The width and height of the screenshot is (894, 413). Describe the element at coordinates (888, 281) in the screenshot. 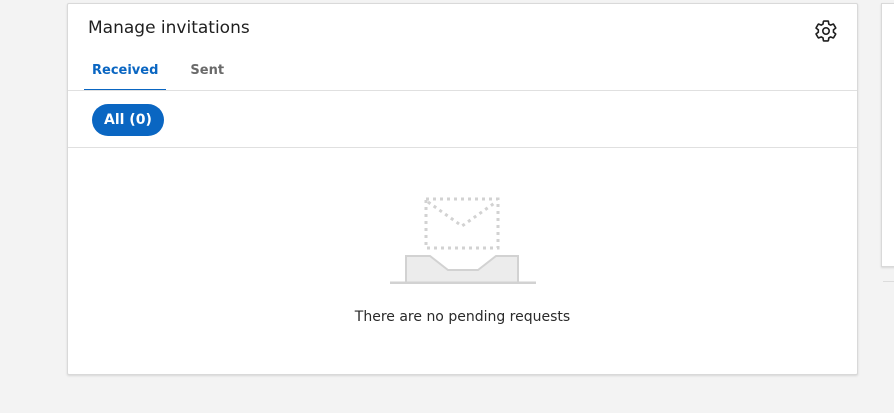

I see `side-divider` at that location.